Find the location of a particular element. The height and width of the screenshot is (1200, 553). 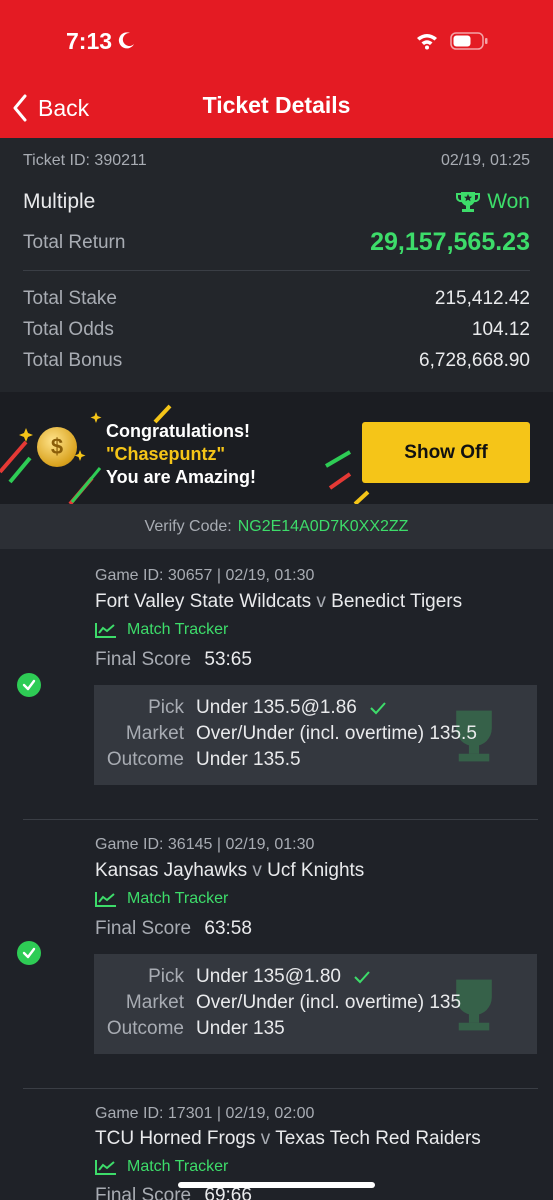

final-score-value: 53:65 is located at coordinates (228, 659).